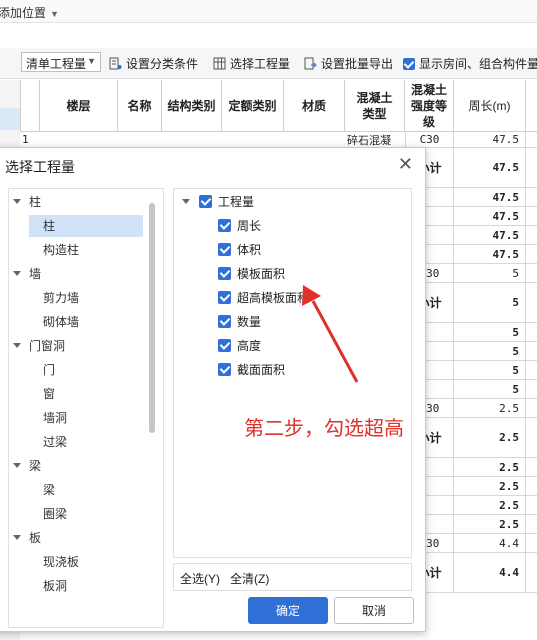  I want to click on annotation-arrow-shaft, so click(335, 341).